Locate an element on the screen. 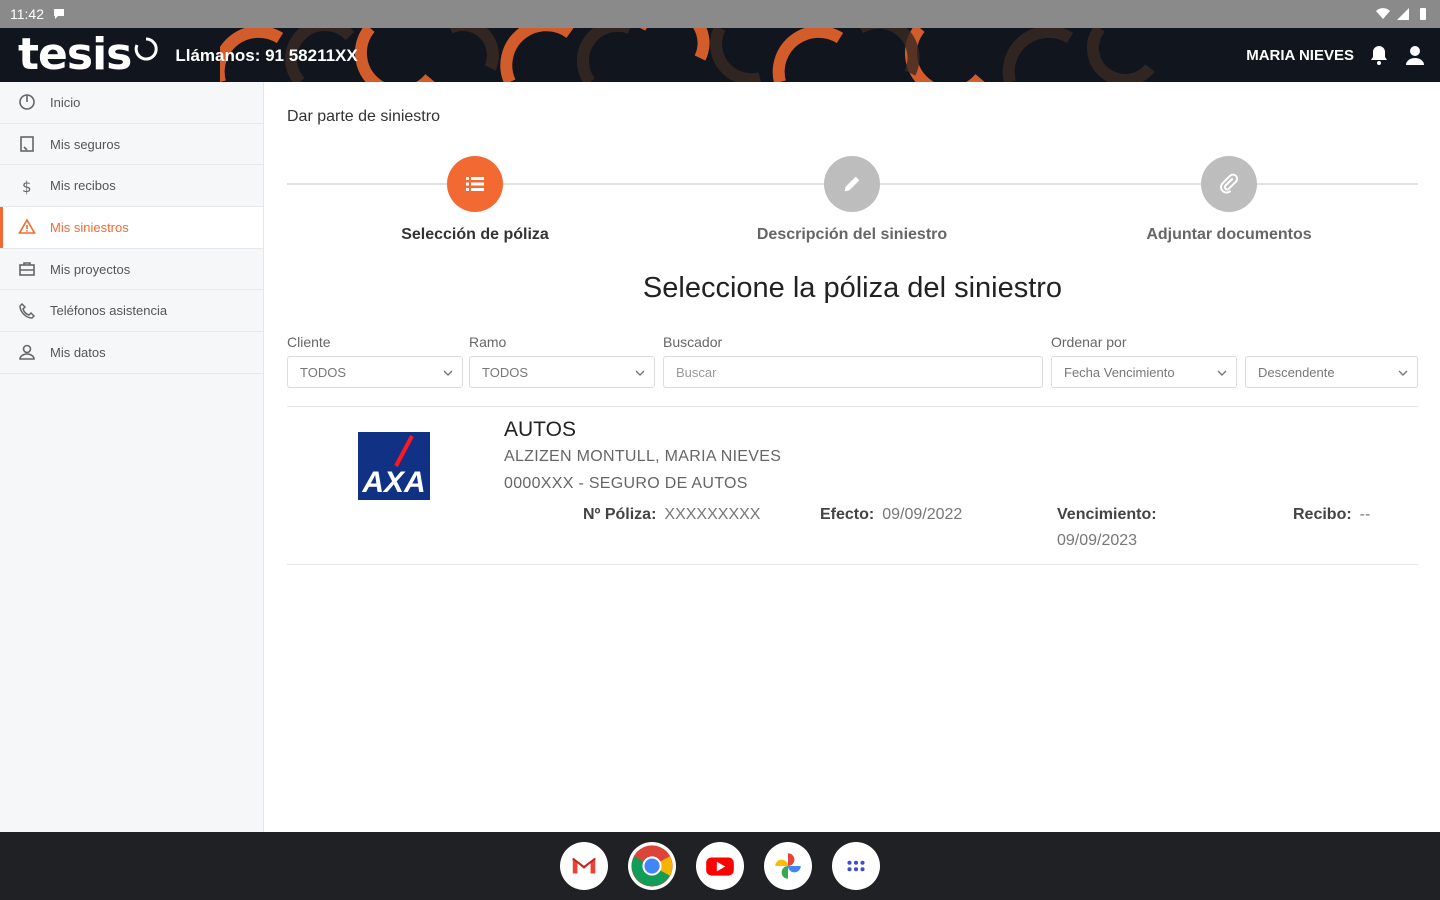 The height and width of the screenshot is (900, 1440). efecto-value: 09/09/2022 is located at coordinates (922, 514).